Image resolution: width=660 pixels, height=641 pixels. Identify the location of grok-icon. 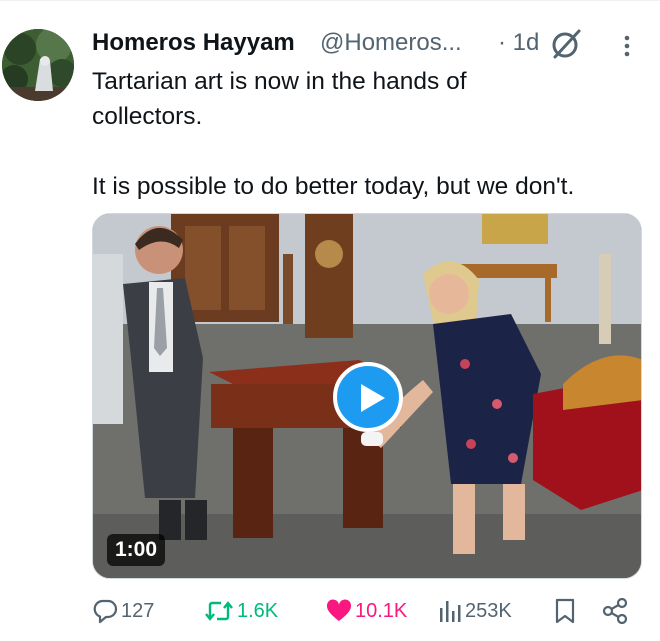
(566, 44).